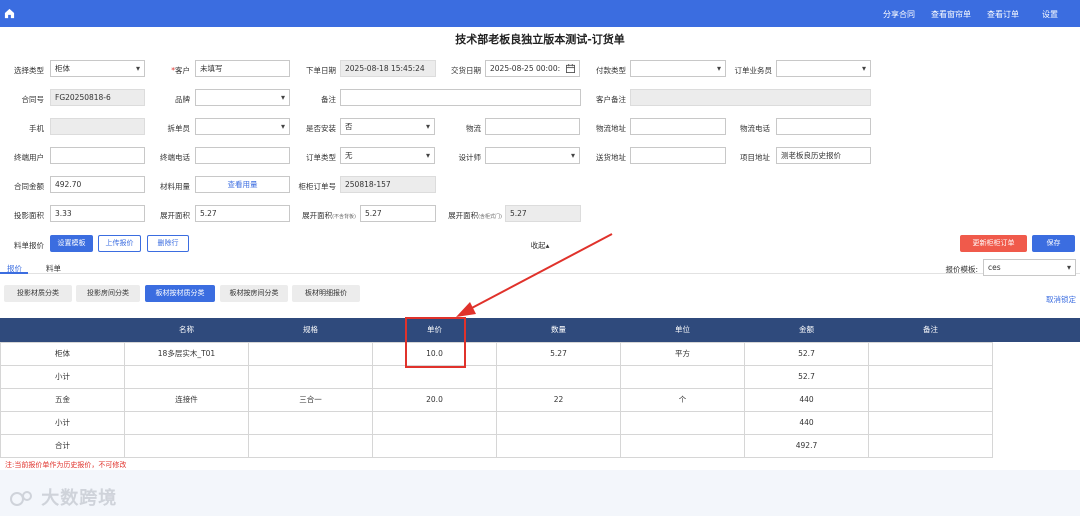  I want to click on designer-select, so click(532, 155).